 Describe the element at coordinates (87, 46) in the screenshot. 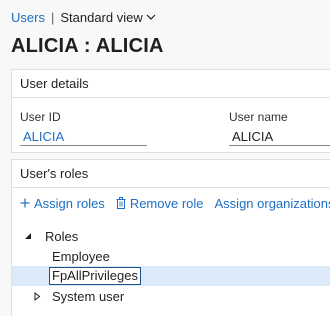

I see `page-title: ALICIA` at that location.